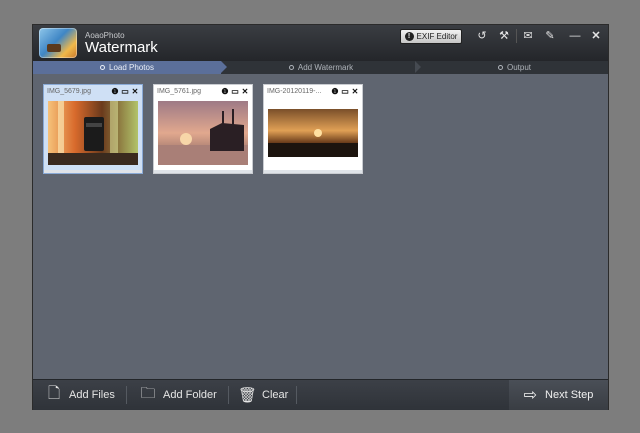 This screenshot has width=640, height=433. Describe the element at coordinates (530, 395) in the screenshot. I see `arrow-right-icon: ⇨` at that location.